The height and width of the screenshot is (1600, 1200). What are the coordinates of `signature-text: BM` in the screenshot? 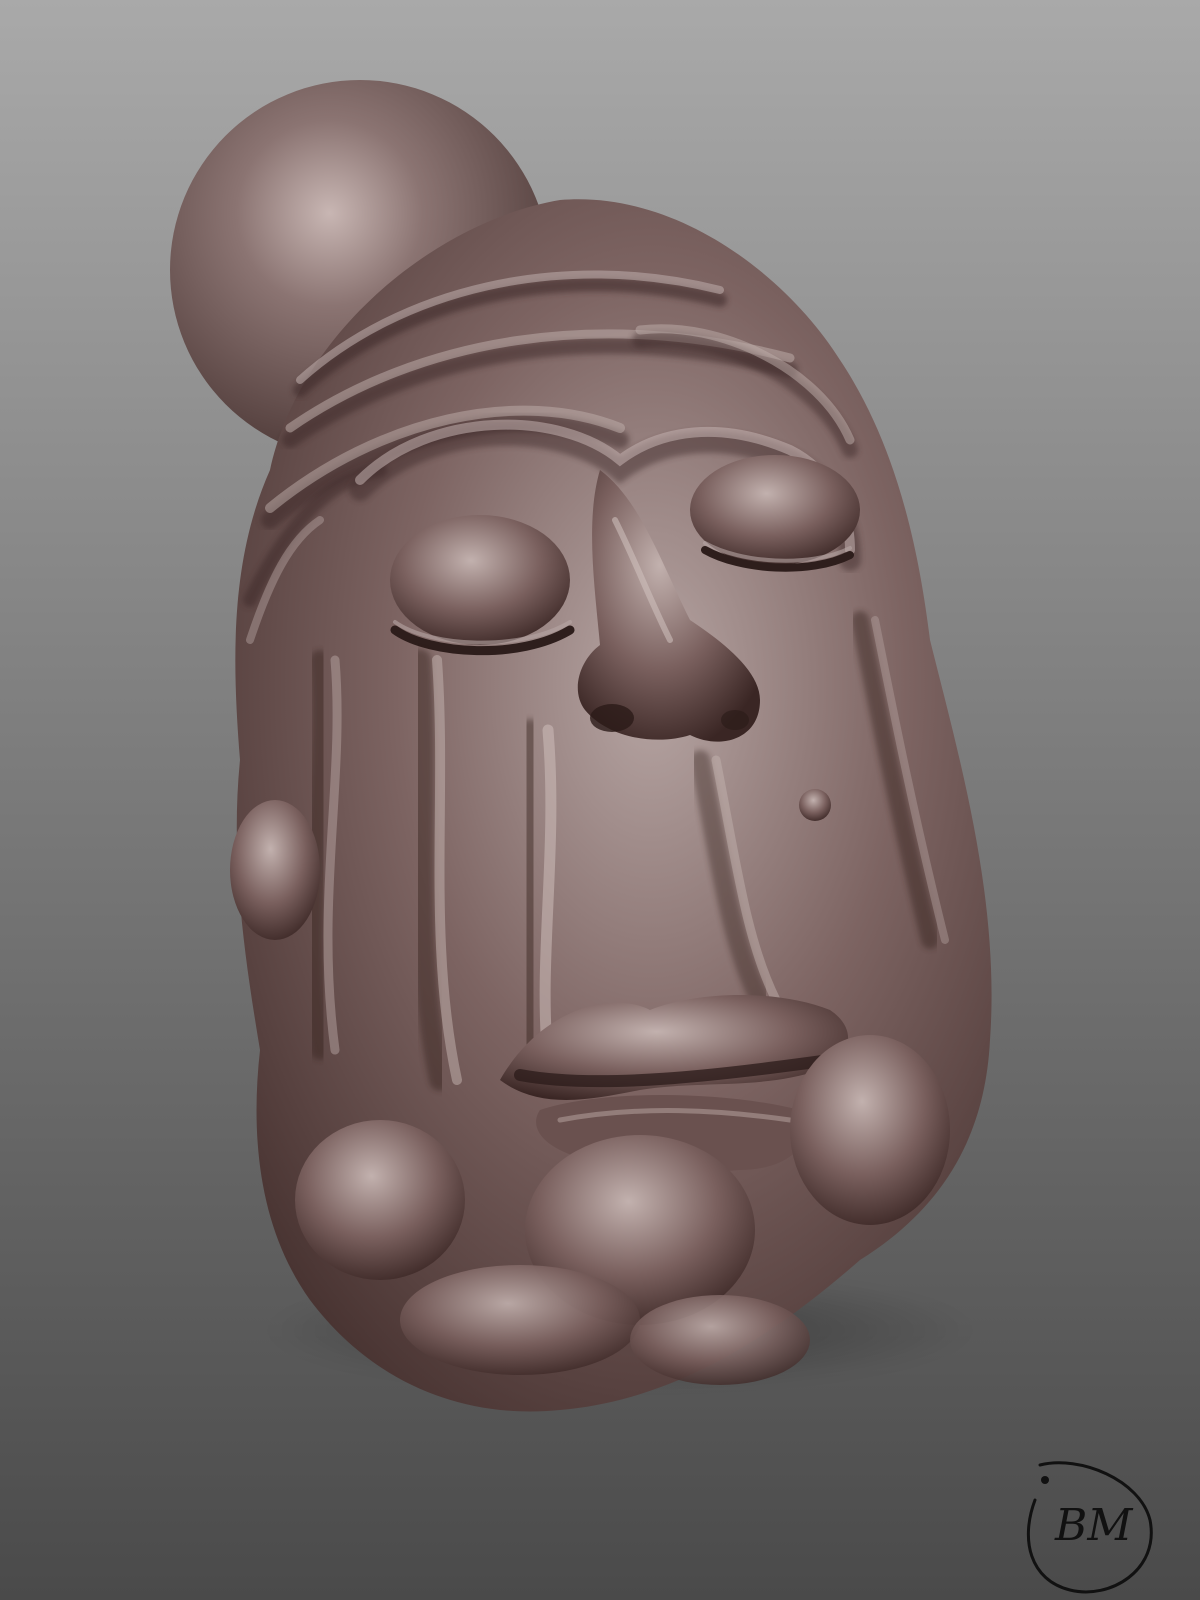 It's located at (1093, 1525).